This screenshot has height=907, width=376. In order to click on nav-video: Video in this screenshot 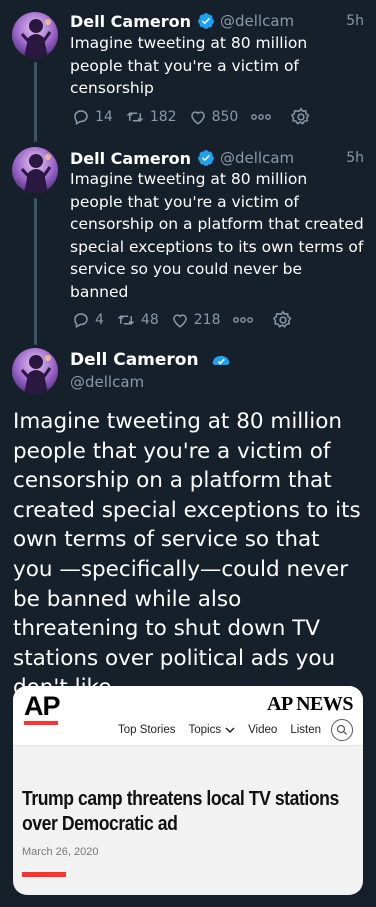, I will do `click(263, 730)`.